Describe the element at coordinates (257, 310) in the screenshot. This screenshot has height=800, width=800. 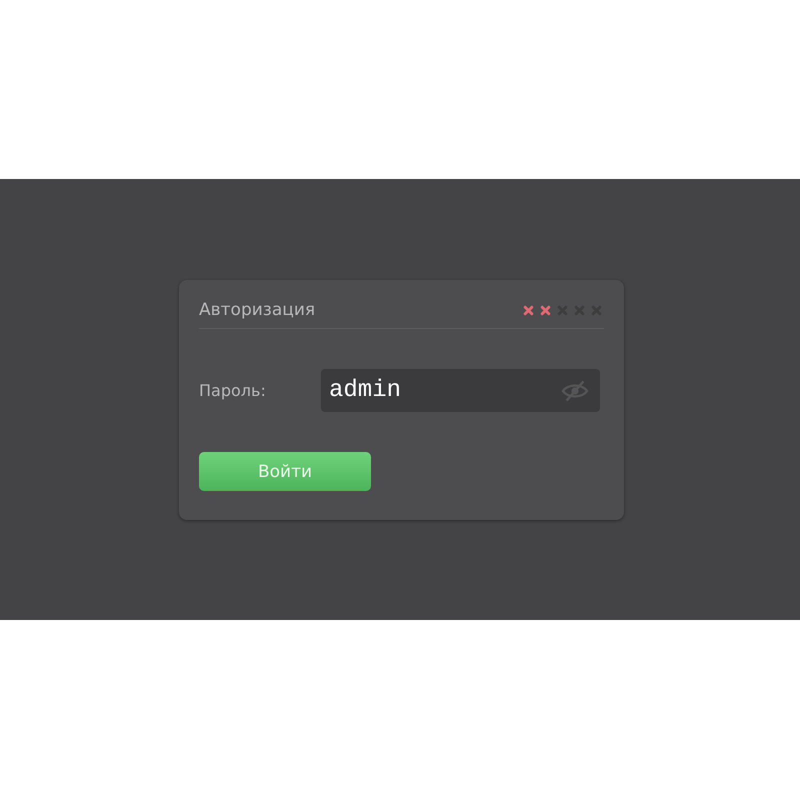
I see `dialog-title: Авторизация` at that location.